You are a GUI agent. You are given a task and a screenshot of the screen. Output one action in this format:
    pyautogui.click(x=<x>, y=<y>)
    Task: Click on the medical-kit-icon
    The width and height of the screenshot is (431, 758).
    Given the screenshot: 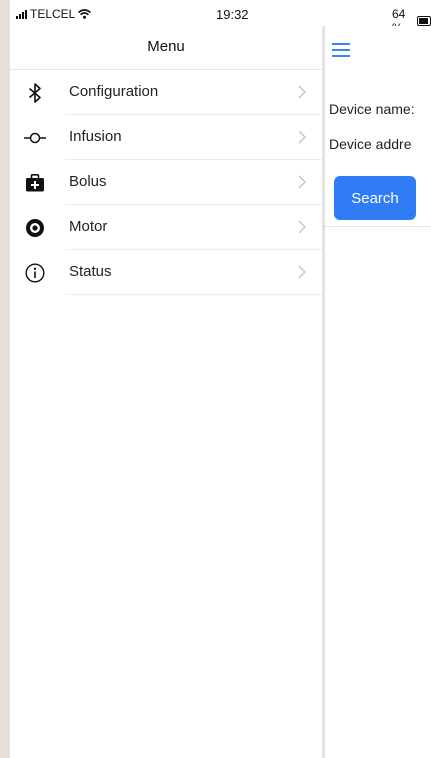 What is the action you would take?
    pyautogui.click(x=35, y=183)
    